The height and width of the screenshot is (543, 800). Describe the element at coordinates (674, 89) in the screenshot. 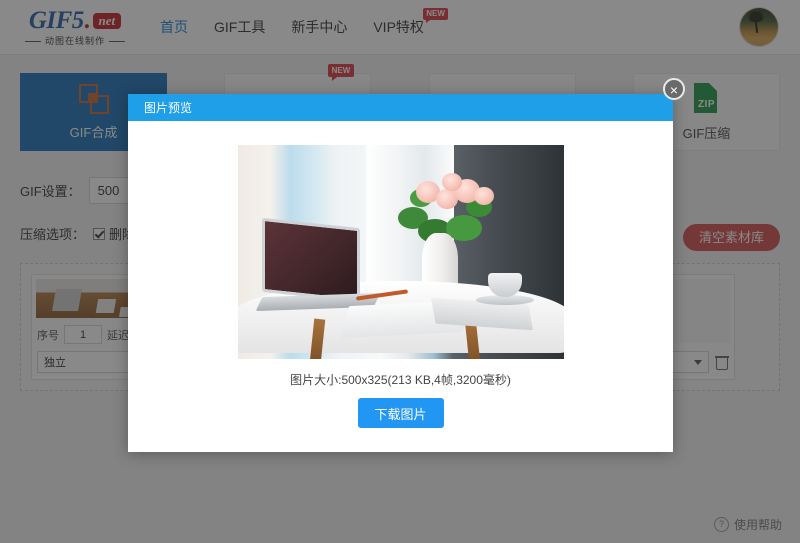

I see `close-icon: ×` at that location.